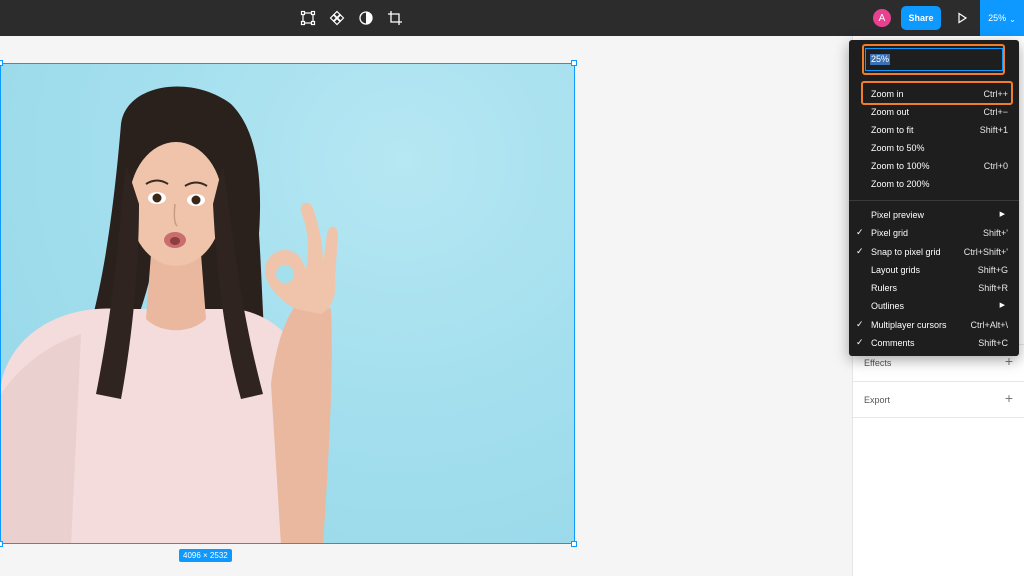 The image size is (1024, 576). What do you see at coordinates (962, 18) in the screenshot?
I see `present-play-icon` at bounding box center [962, 18].